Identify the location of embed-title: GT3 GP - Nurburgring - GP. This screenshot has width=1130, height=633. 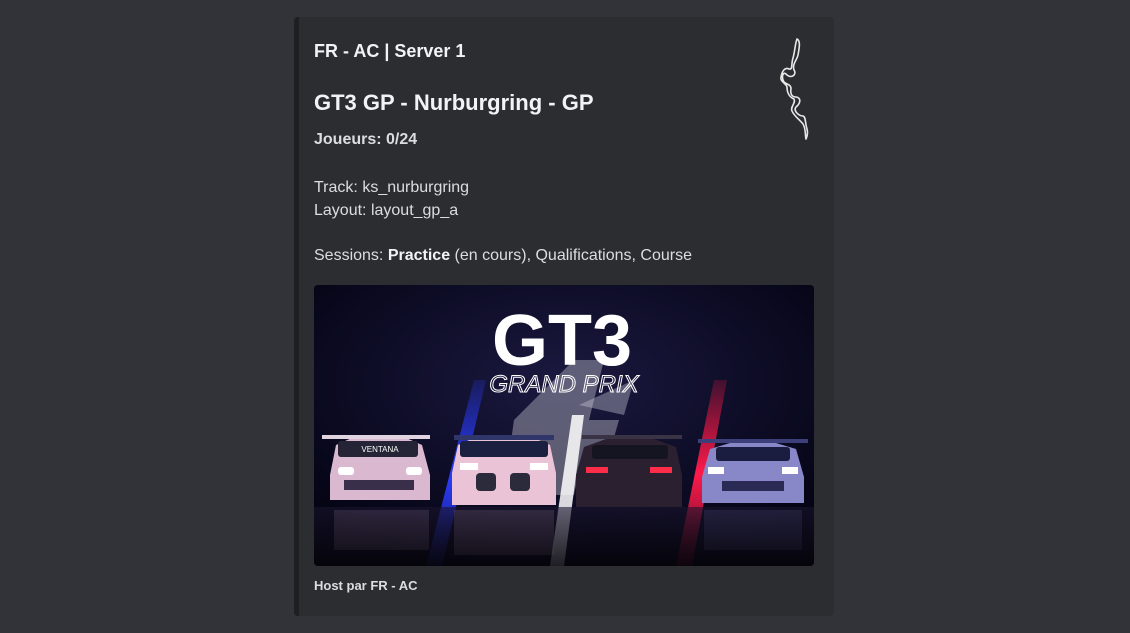
(454, 102).